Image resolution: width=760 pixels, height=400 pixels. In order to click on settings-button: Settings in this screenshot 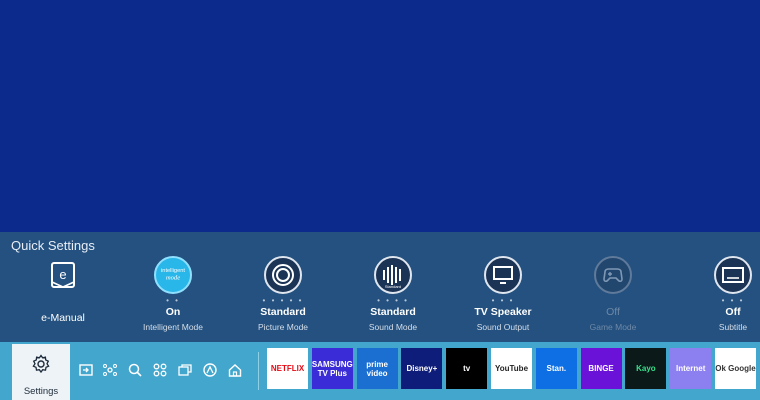, I will do `click(41, 372)`.